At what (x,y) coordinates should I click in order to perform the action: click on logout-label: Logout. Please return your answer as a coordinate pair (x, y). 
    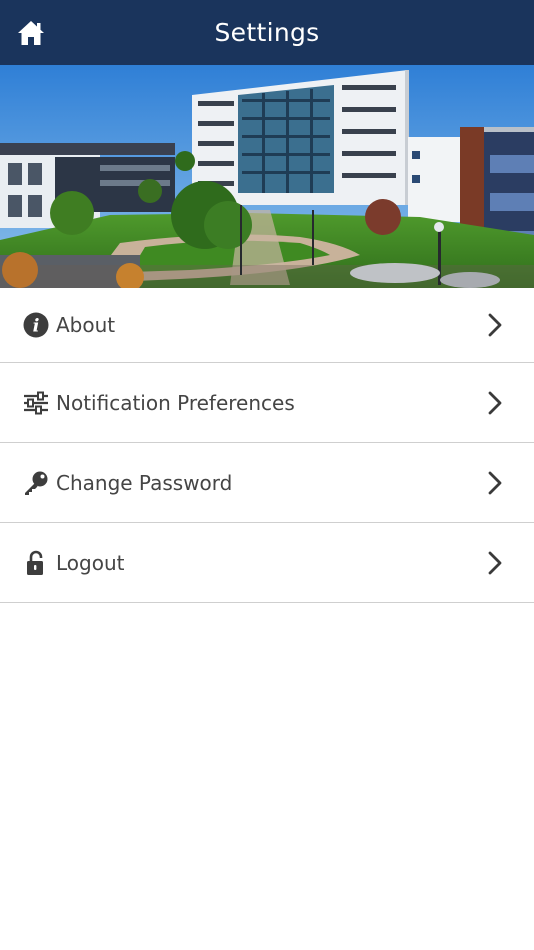
    Looking at the image, I should click on (90, 562).